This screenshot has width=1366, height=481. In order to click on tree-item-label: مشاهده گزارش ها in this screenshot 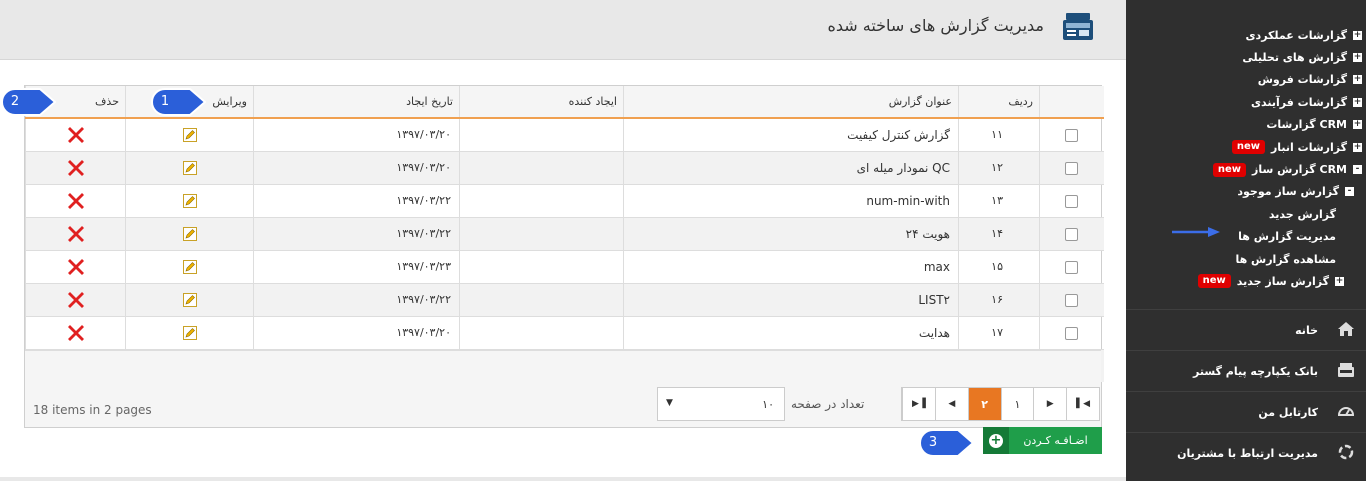, I will do `click(1285, 259)`.